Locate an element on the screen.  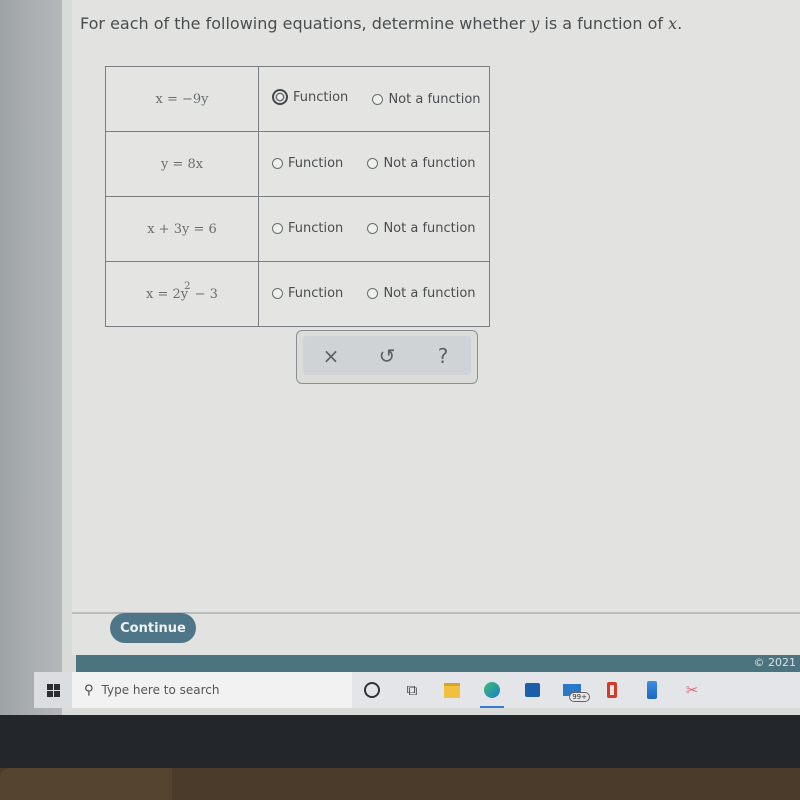
store-icon is located at coordinates (532, 690).